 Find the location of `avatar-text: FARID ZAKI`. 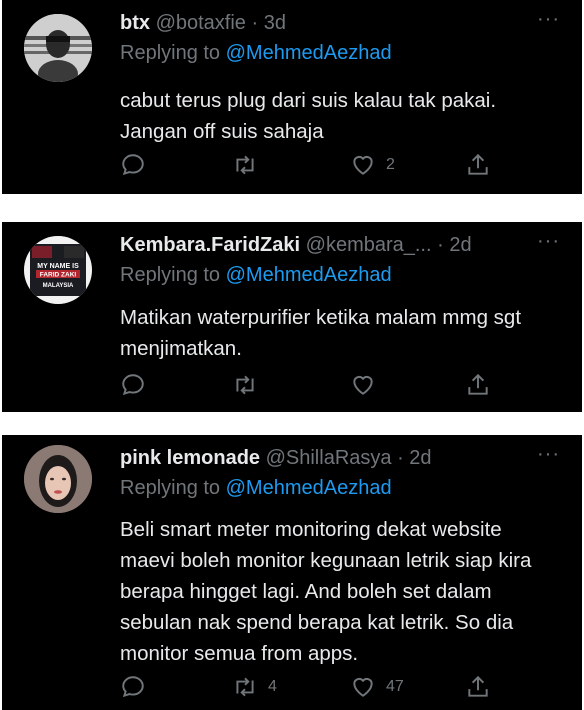

avatar-text: FARID ZAKI is located at coordinates (58, 275).